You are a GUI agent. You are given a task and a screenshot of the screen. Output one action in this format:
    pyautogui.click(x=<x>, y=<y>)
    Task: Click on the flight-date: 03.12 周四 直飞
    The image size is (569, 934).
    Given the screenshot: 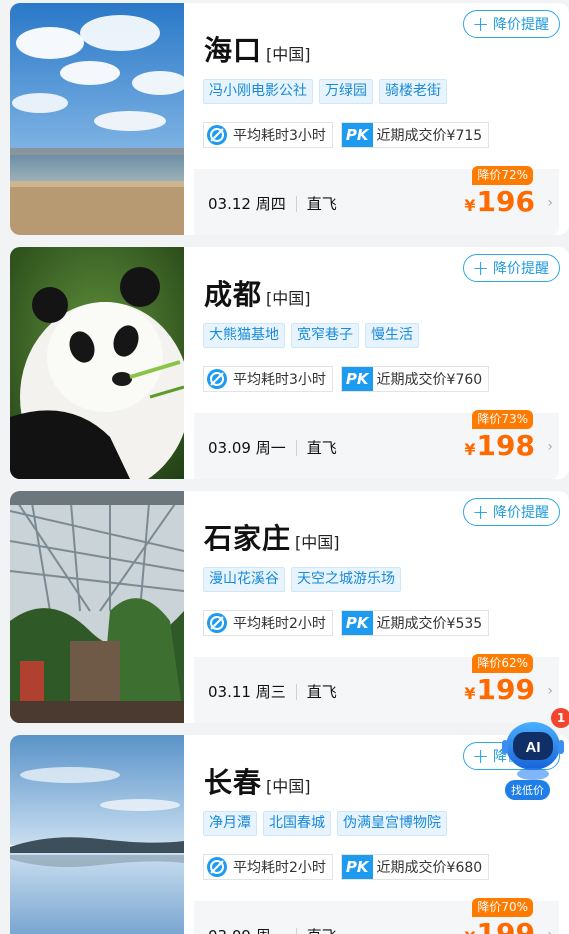 What is the action you would take?
    pyautogui.click(x=272, y=203)
    